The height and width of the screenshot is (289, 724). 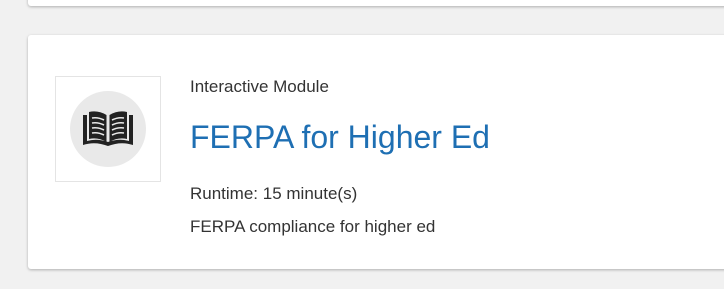 I want to click on module-description: FERPA compliance for higher ed, so click(x=313, y=226).